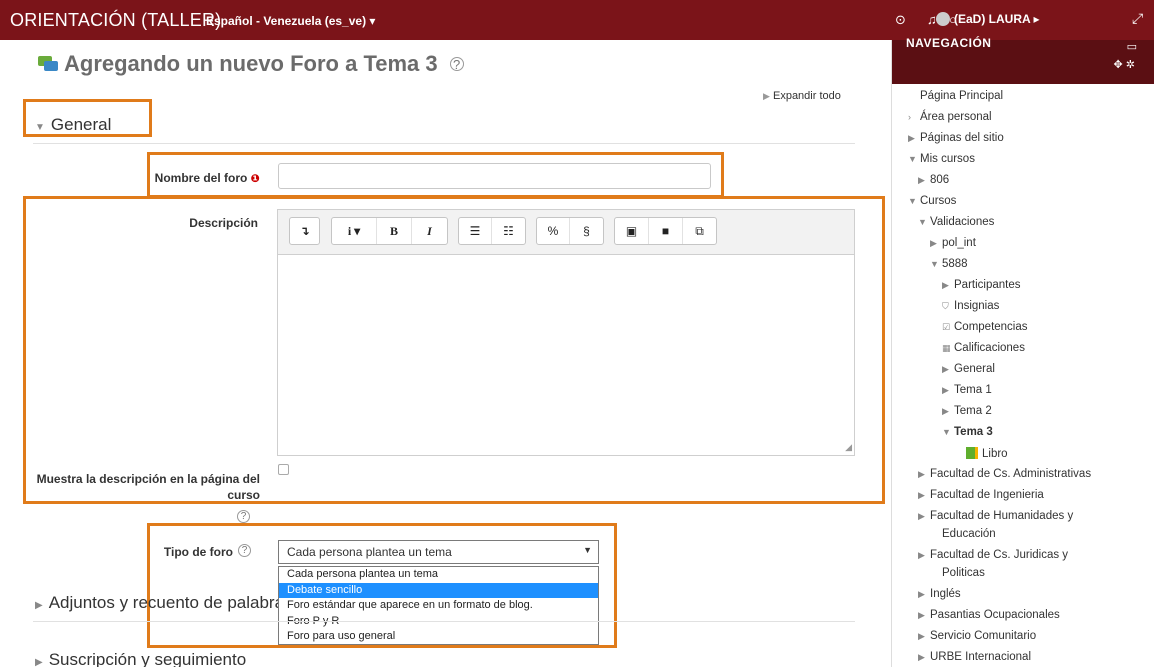  What do you see at coordinates (983, 636) in the screenshot?
I see `sidebar-item-label: Servicio Comunitario` at bounding box center [983, 636].